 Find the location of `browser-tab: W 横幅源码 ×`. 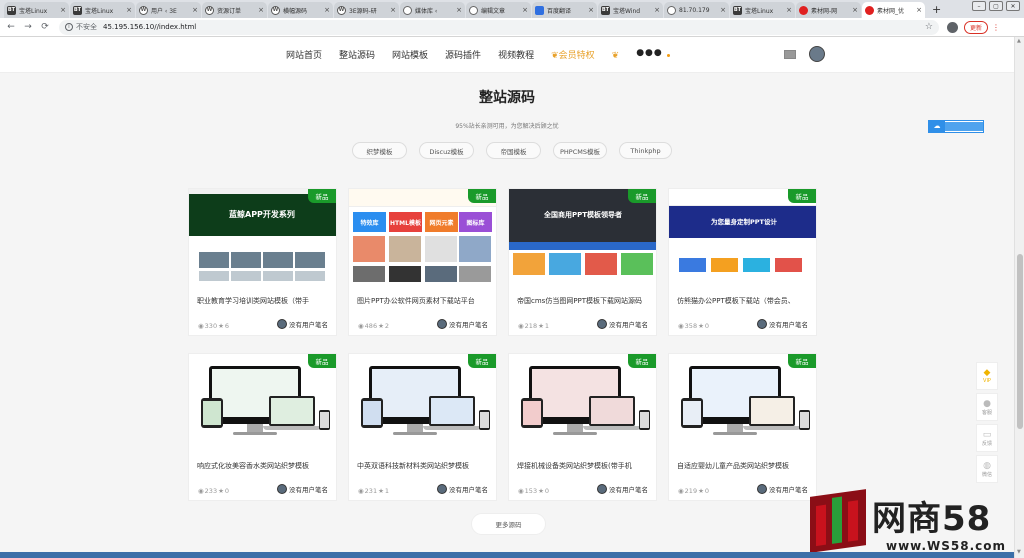

browser-tab: W 横幅源码 × is located at coordinates (300, 10).